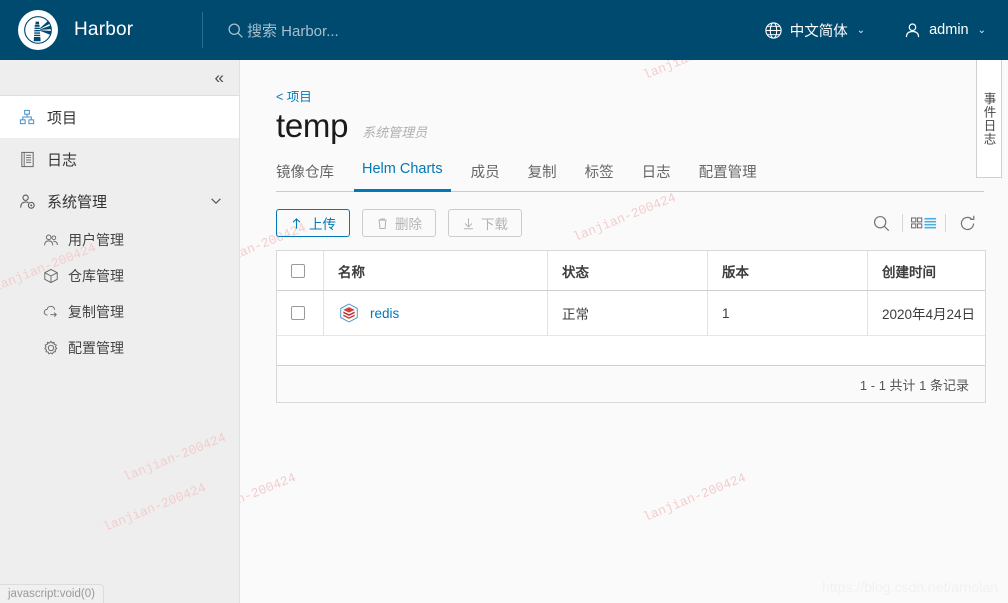  I want to click on language-selector: 中文简体 ⌄, so click(814, 30).